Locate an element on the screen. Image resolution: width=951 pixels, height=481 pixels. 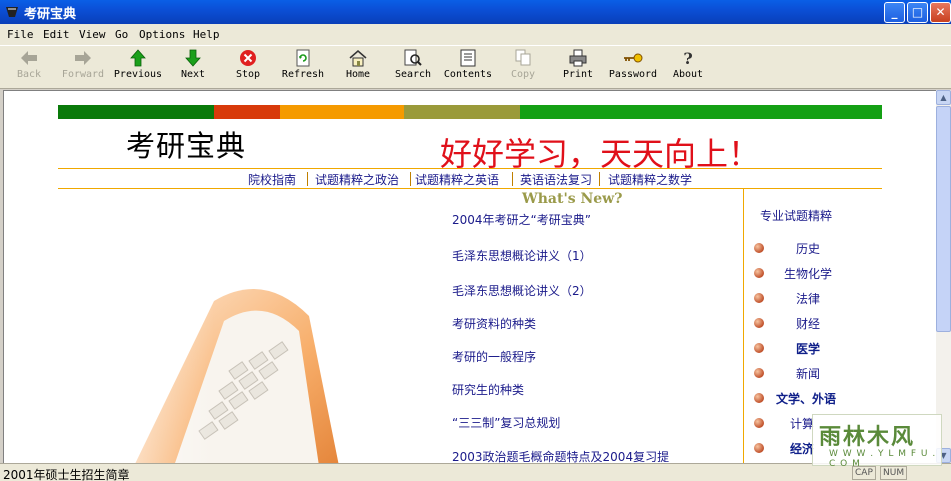
book-icon is located at coordinates (468, 58).